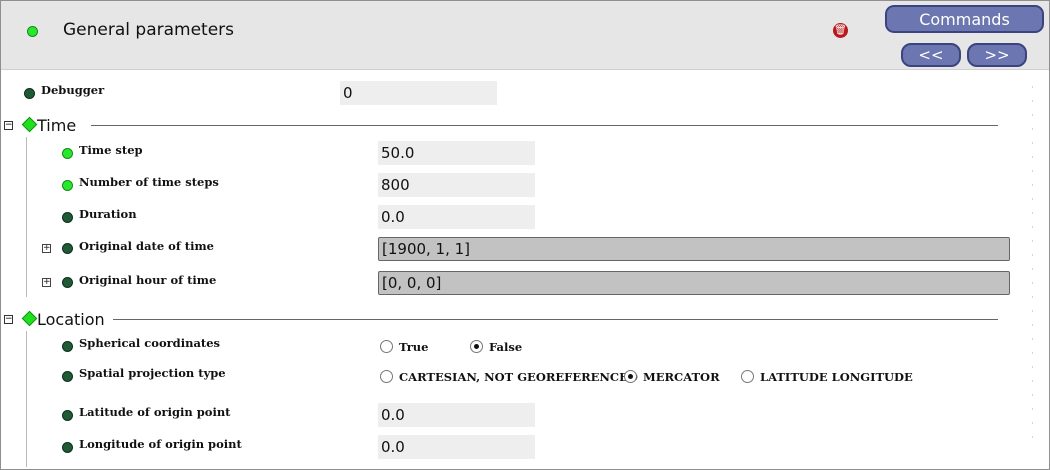 This screenshot has width=1050, height=470. I want to click on num-steps-status-icon, so click(67, 185).